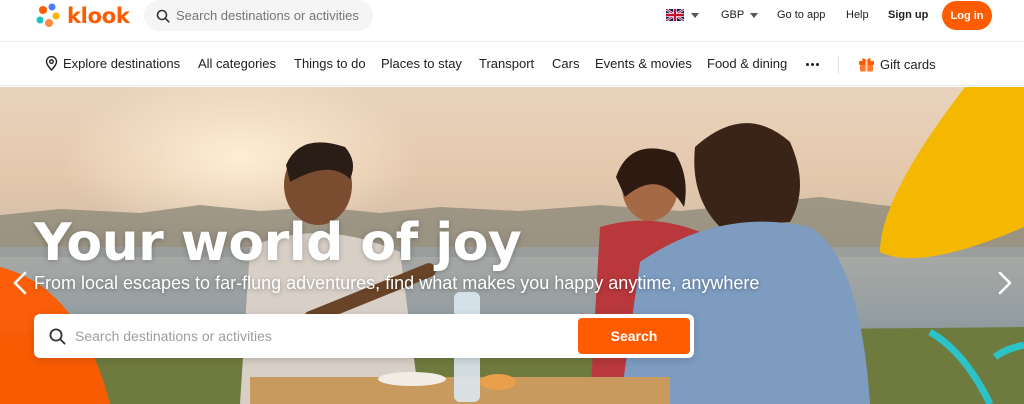 Image resolution: width=1024 pixels, height=404 pixels. Describe the element at coordinates (857, 15) in the screenshot. I see `help-link: Help` at that location.